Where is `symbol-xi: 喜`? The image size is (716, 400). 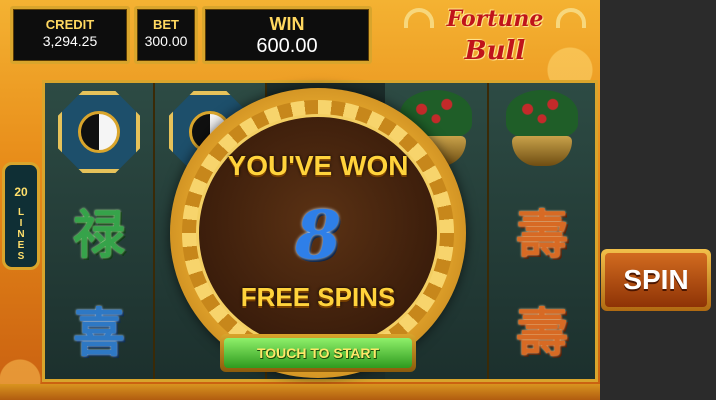 symbol-xi: 喜 is located at coordinates (98, 333).